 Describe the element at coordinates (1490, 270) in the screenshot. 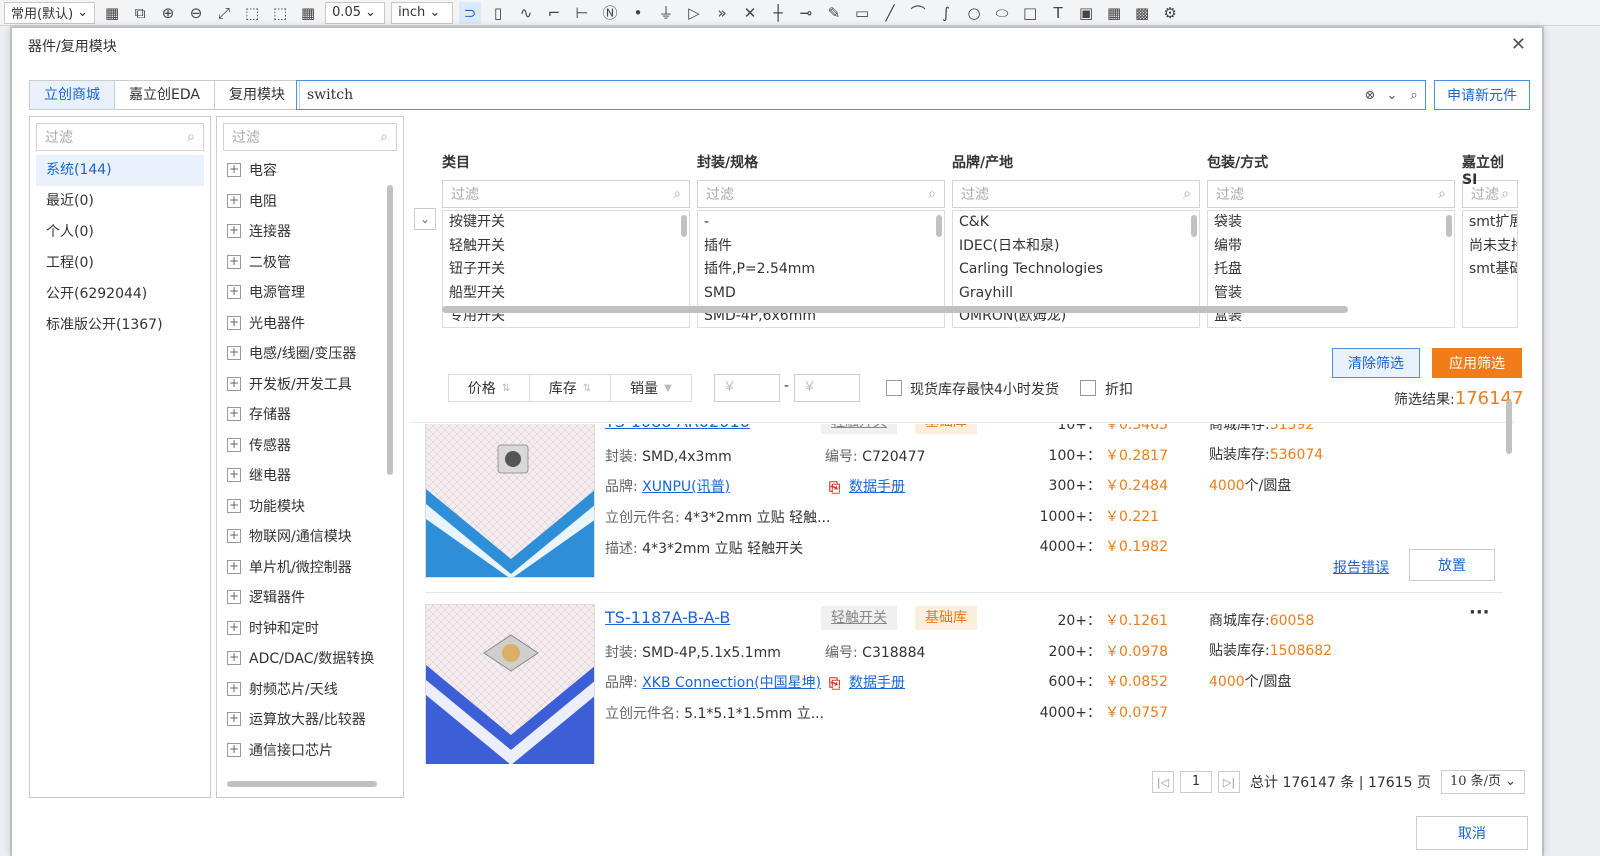

I see `filter-option: smt基础` at that location.